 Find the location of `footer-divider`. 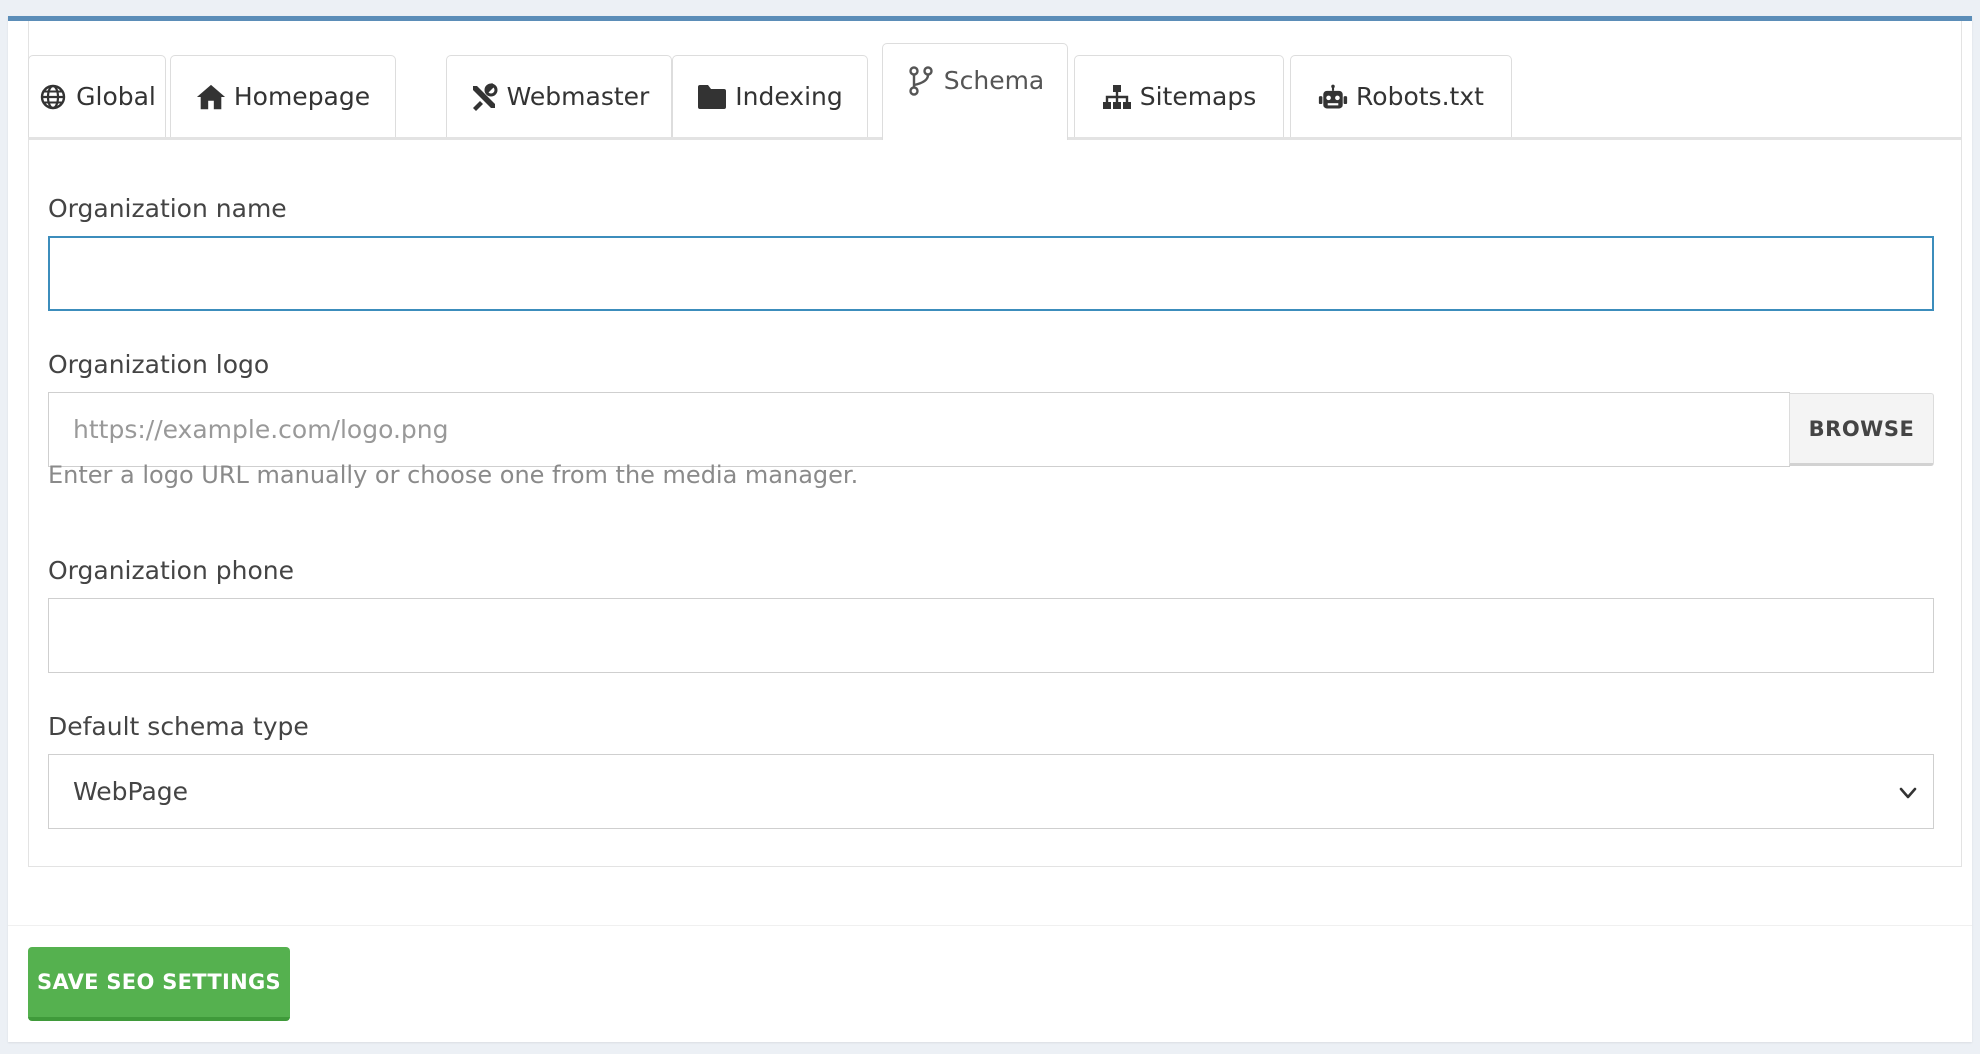

footer-divider is located at coordinates (990, 925).